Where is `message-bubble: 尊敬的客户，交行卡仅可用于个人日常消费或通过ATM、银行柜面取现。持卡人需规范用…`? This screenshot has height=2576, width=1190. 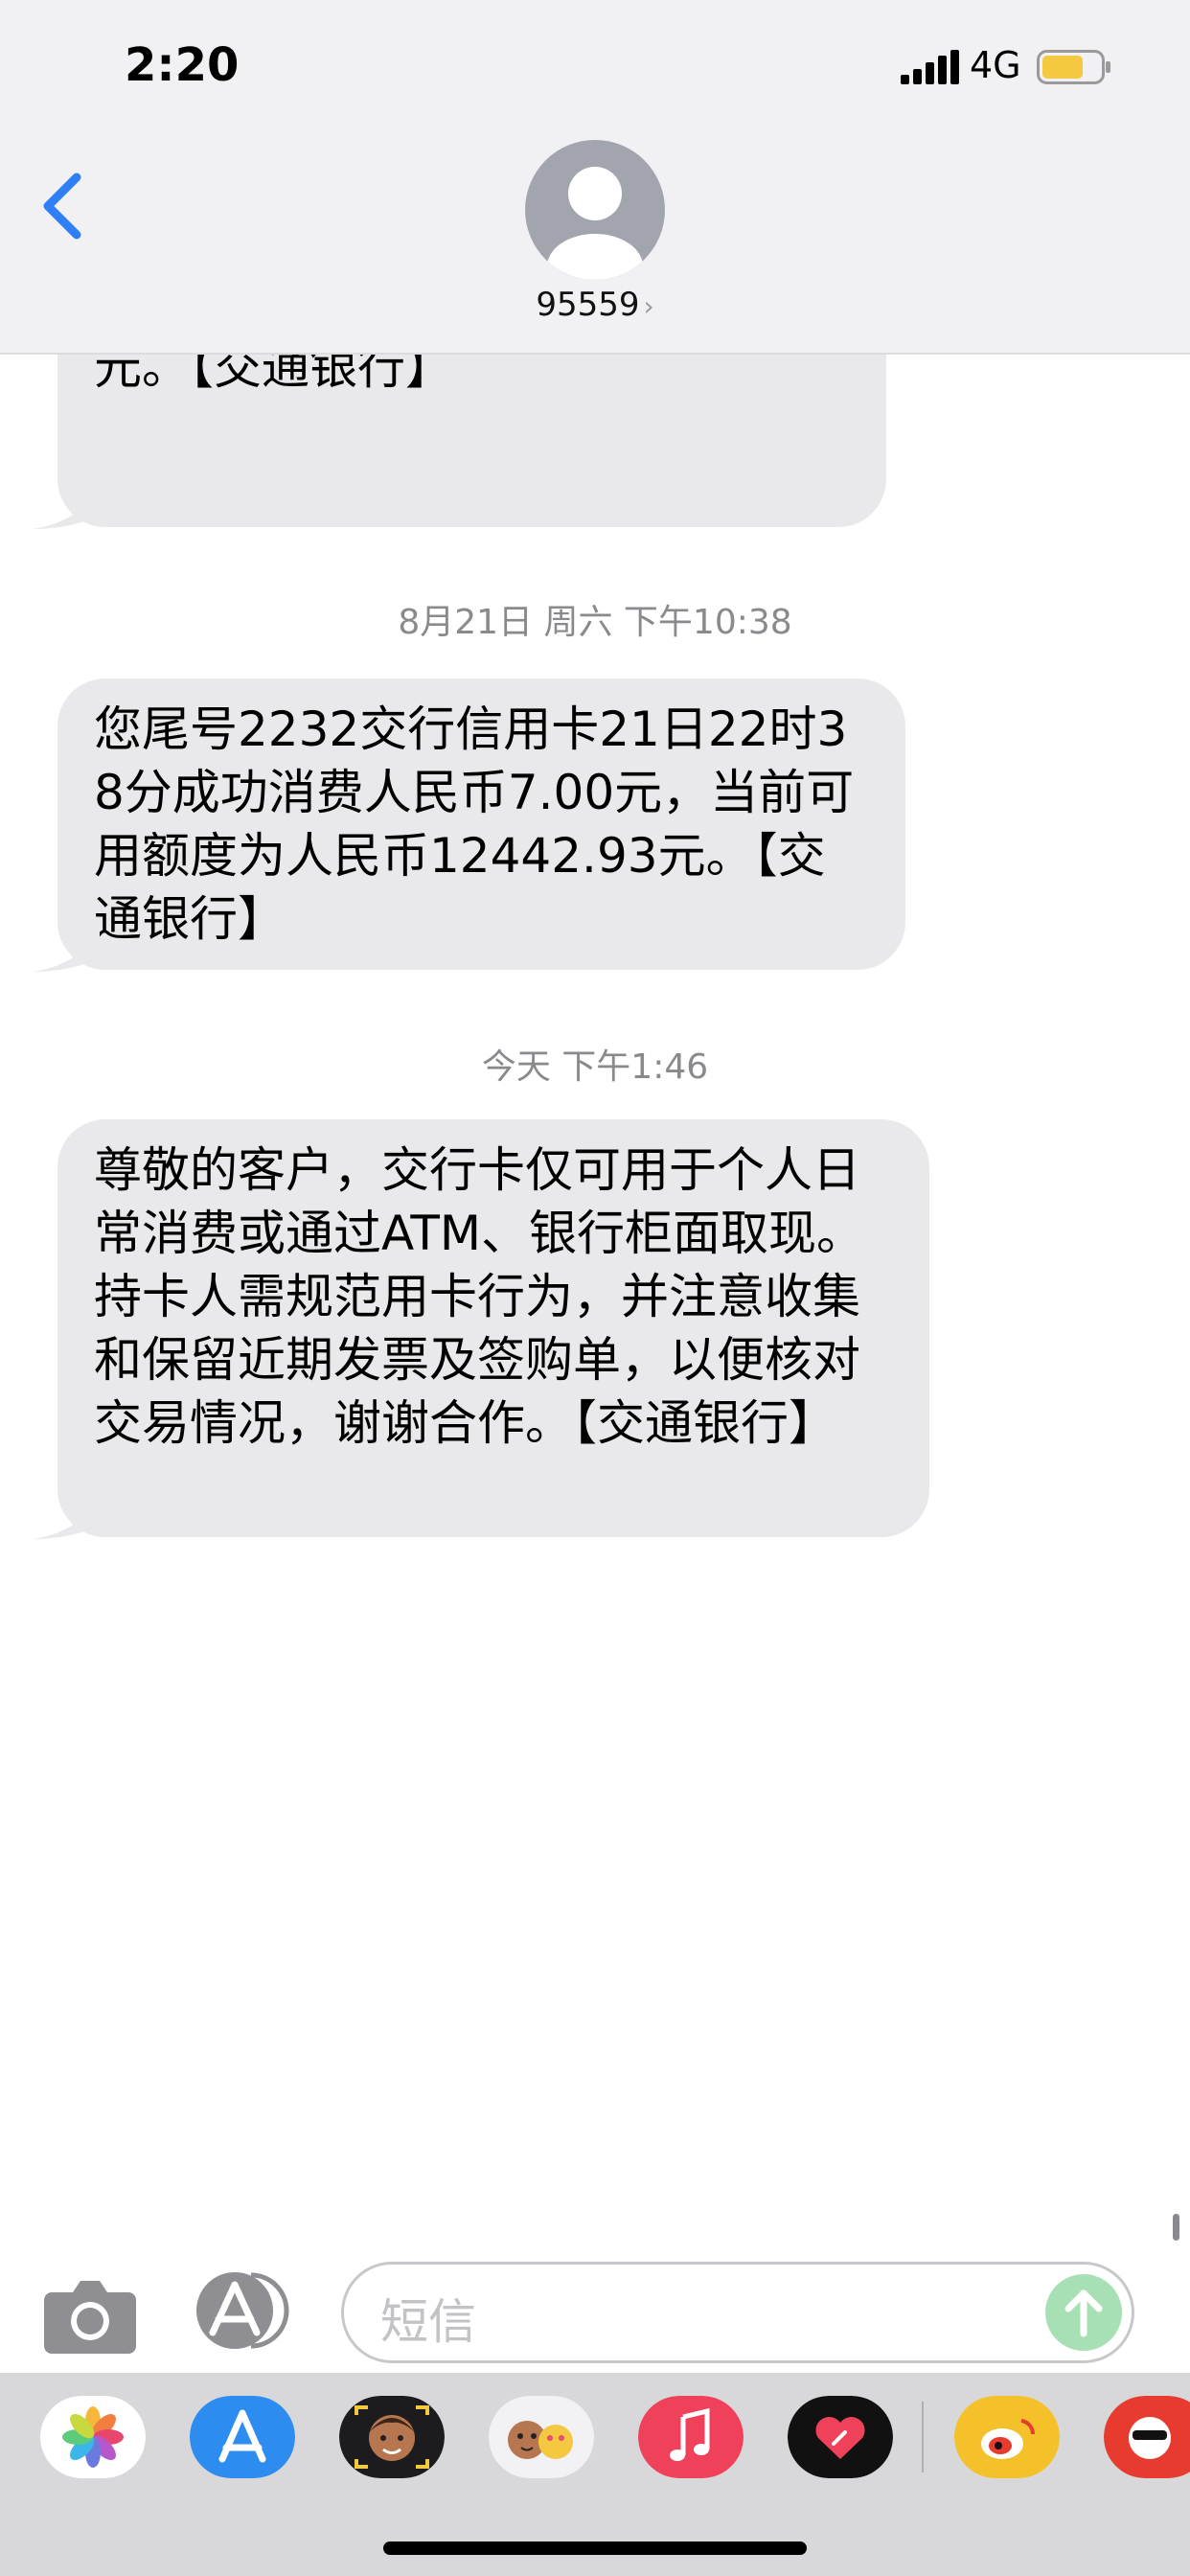 message-bubble: 尊敬的客户，交行卡仅可用于个人日常消费或通过ATM、银行柜面取现。持卡人需规范用… is located at coordinates (481, 1329).